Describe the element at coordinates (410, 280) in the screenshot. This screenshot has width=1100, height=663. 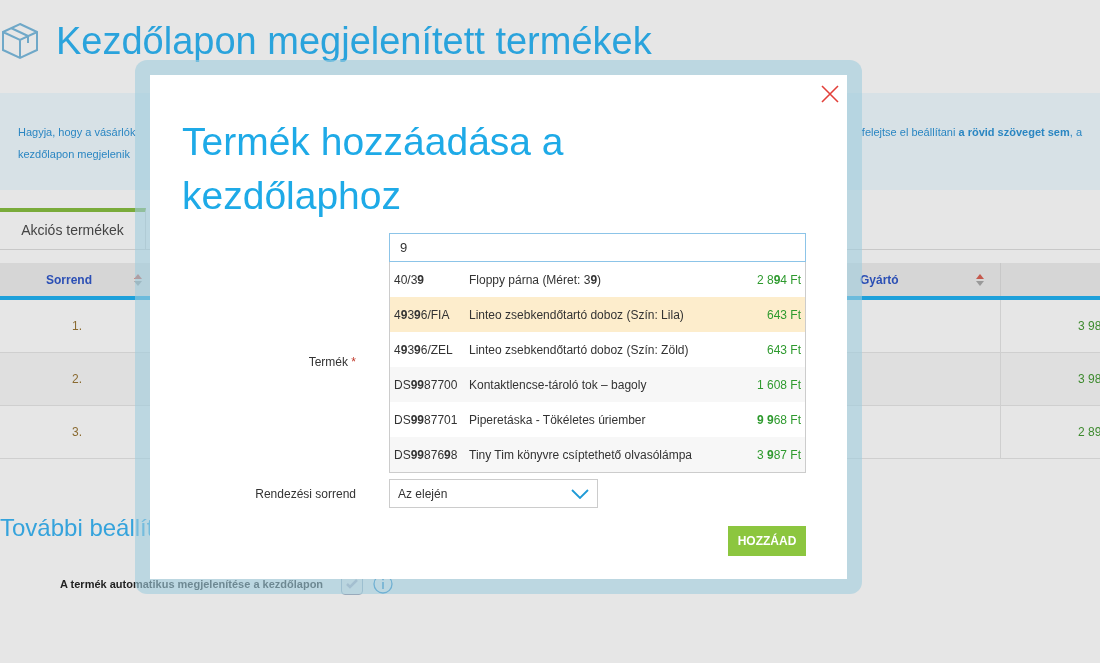
I see `product-code: 40/39` at that location.